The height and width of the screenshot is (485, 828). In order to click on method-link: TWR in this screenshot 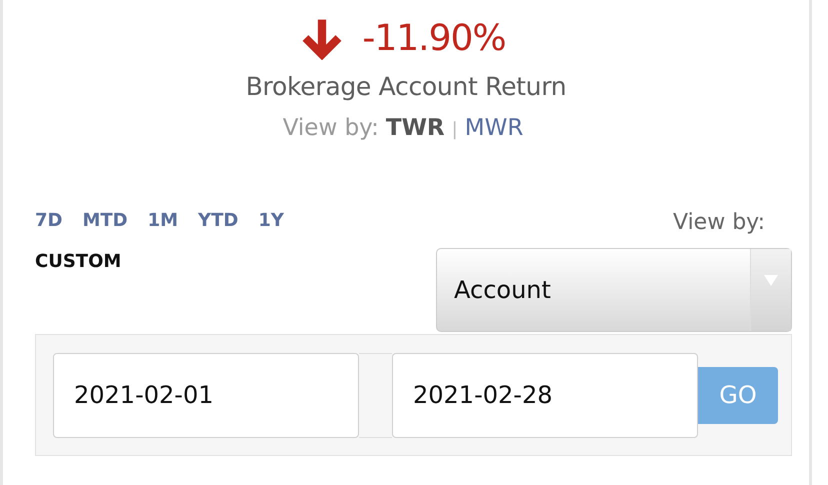, I will do `click(415, 128)`.